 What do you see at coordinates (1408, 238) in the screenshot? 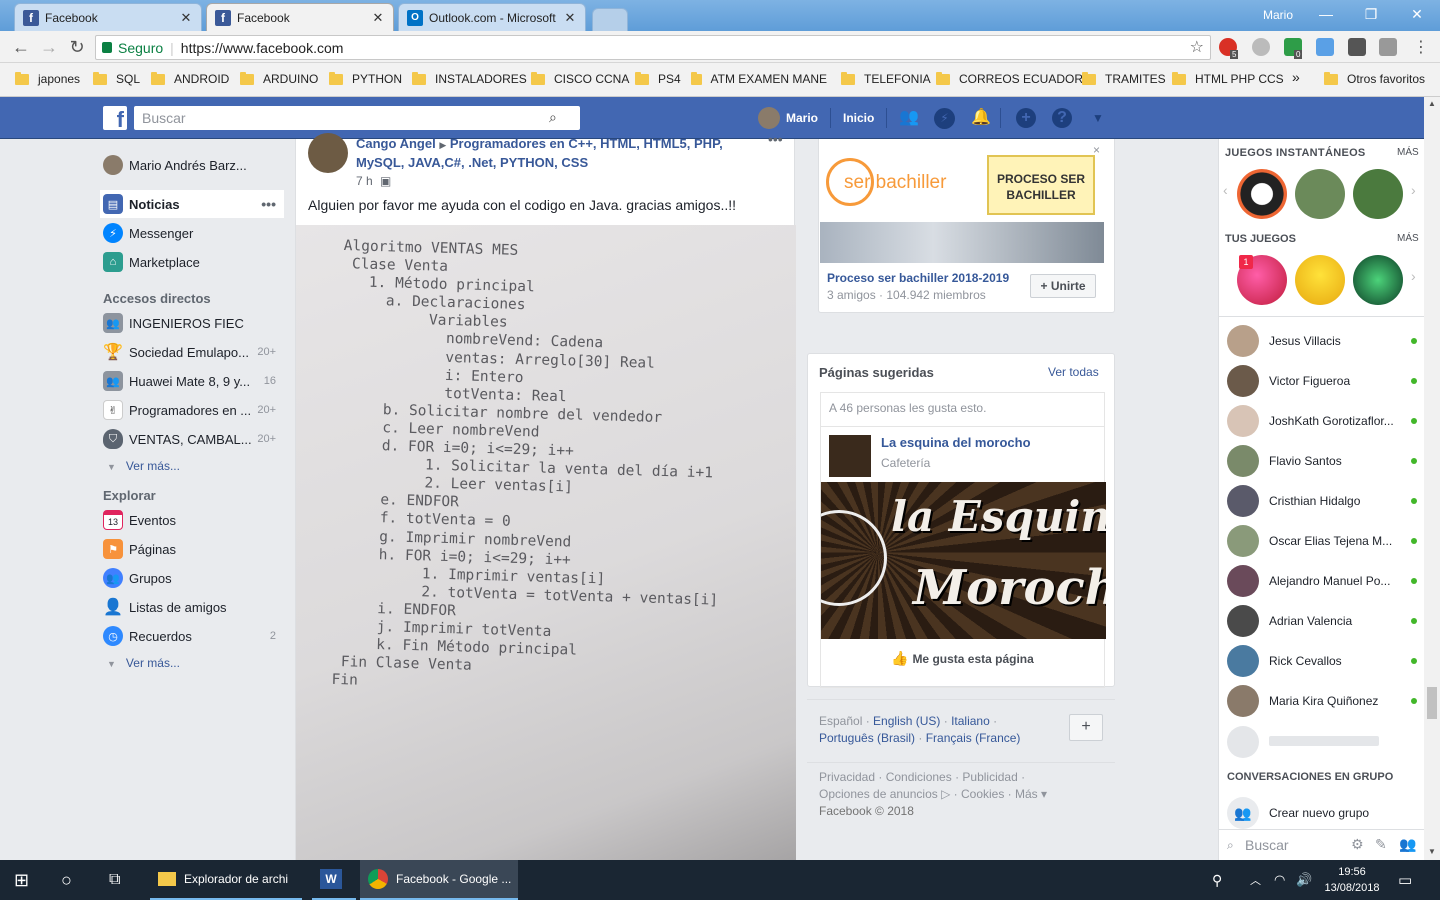
I see `your-games-more: MÁS` at bounding box center [1408, 238].